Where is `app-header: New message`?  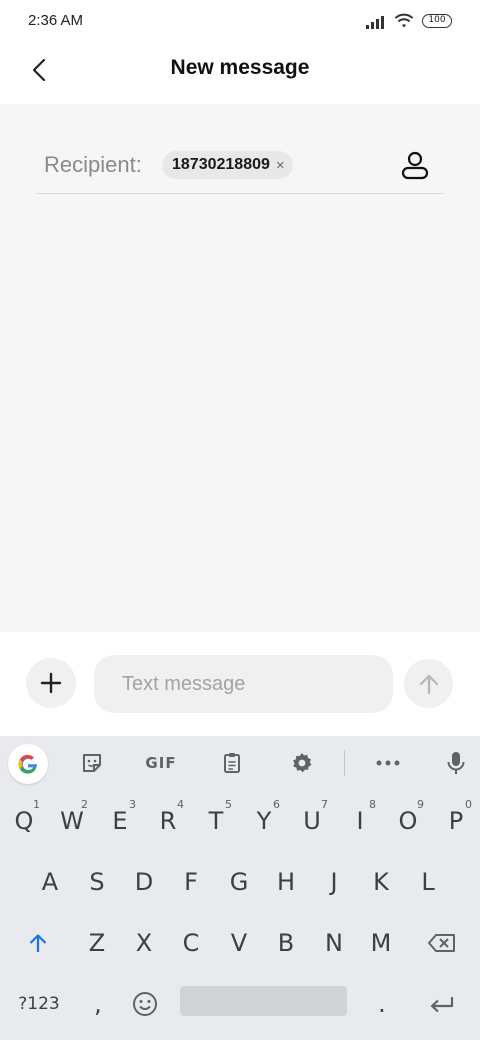 app-header: New message is located at coordinates (240, 73).